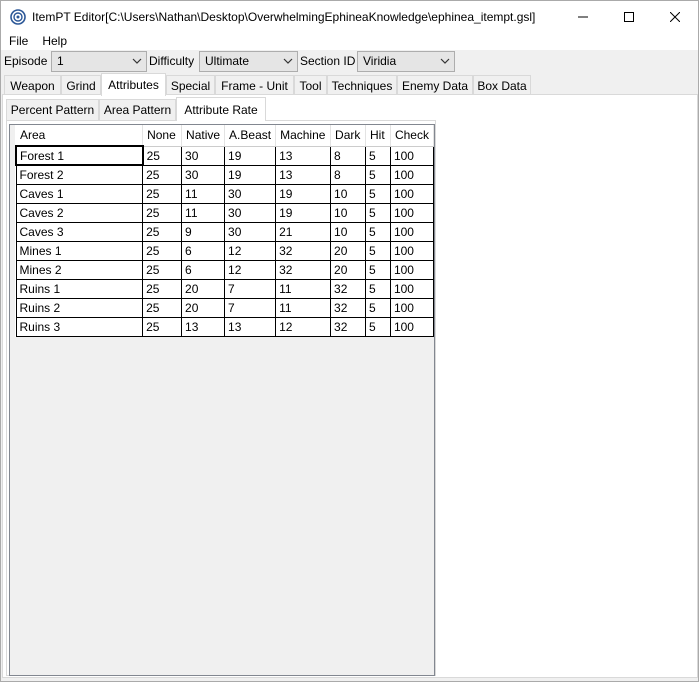 The image size is (699, 682). What do you see at coordinates (99, 61) in the screenshot?
I see `episode-select: 1` at bounding box center [99, 61].